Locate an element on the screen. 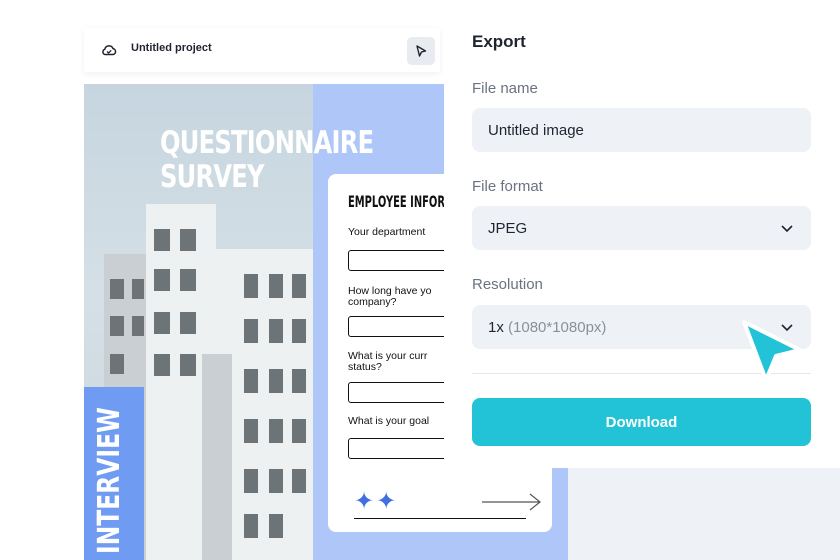 Image resolution: width=840 pixels, height=560 pixels. cursor-tool-button is located at coordinates (421, 51).